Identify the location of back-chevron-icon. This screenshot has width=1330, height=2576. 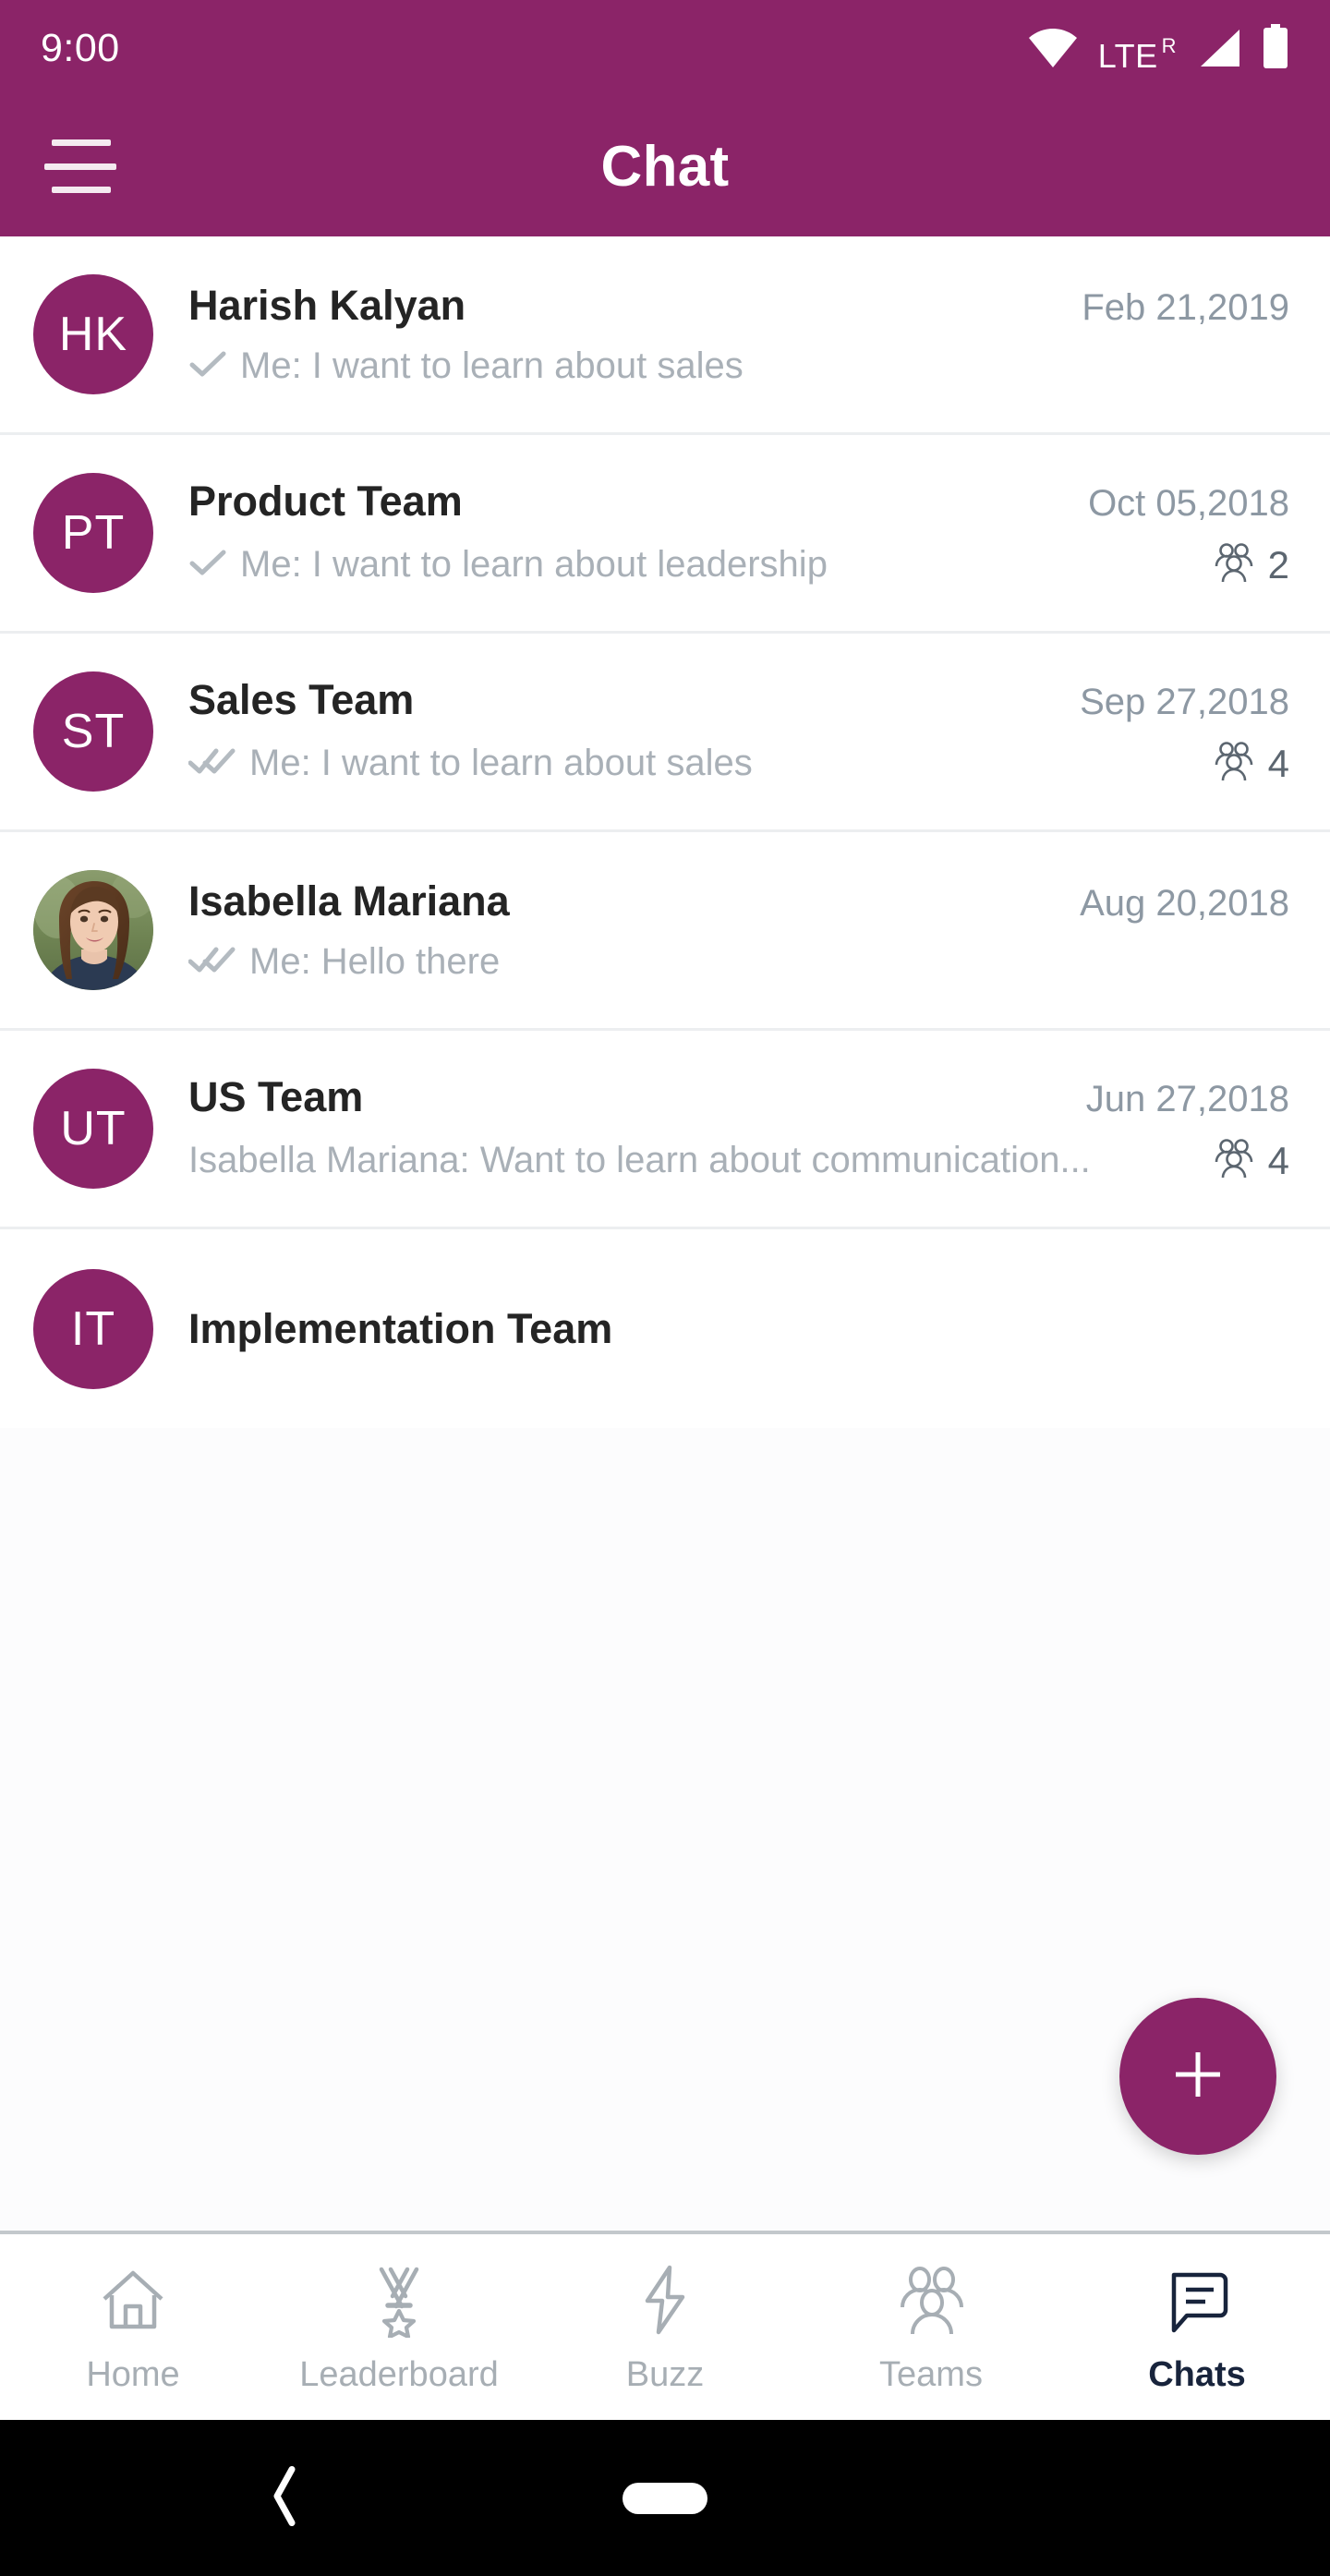
(799, 2498).